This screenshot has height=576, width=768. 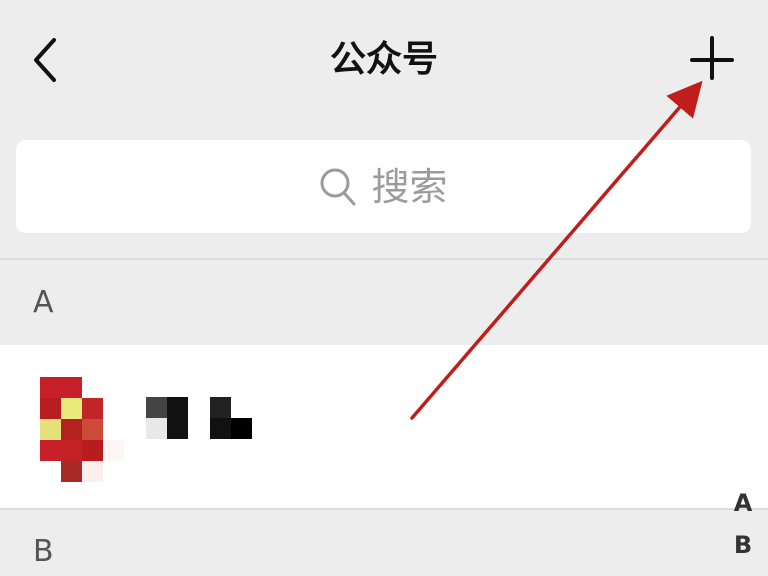 I want to click on search-placeholder: 搜索, so click(x=409, y=186).